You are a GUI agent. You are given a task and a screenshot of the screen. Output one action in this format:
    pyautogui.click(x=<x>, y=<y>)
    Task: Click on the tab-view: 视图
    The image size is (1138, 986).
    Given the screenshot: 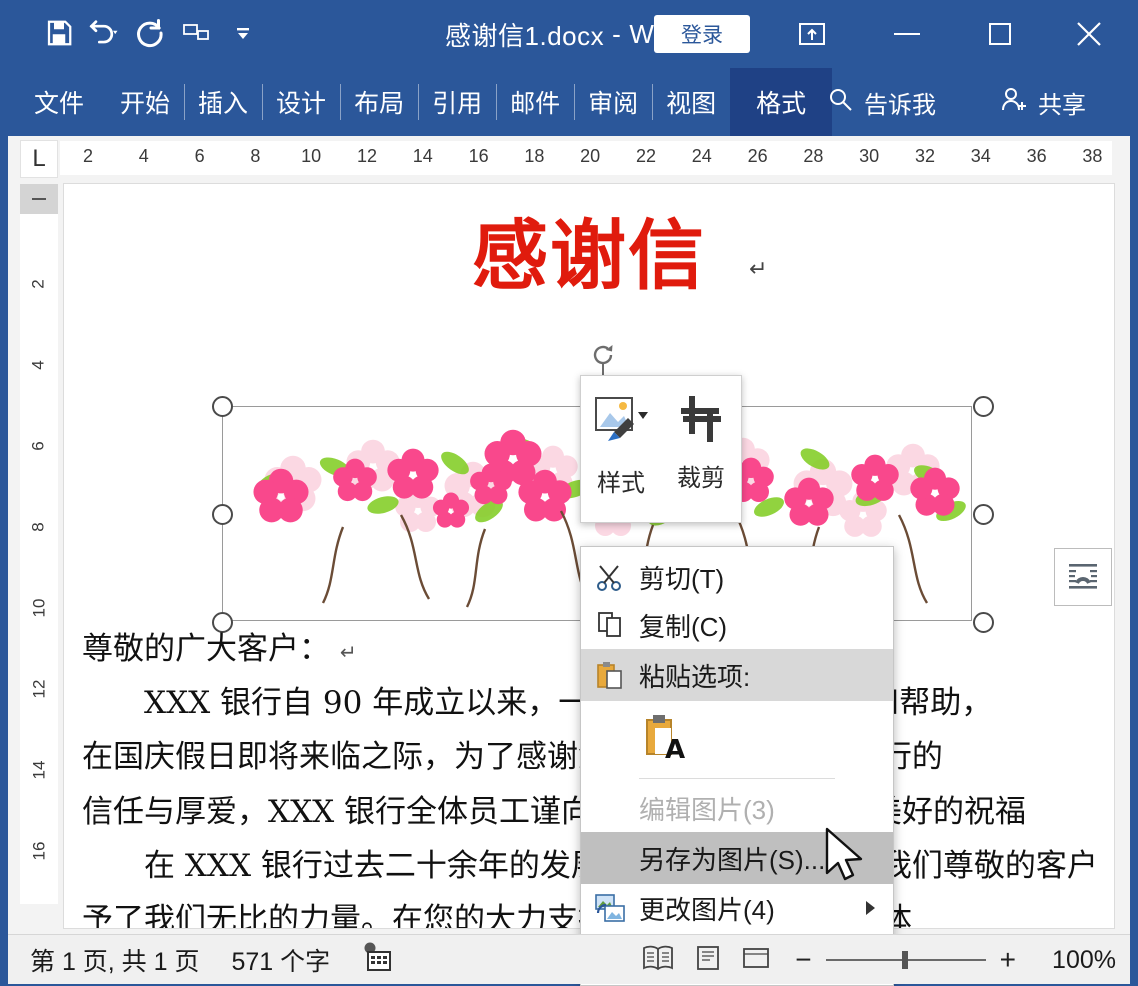 What is the action you would take?
    pyautogui.click(x=691, y=102)
    